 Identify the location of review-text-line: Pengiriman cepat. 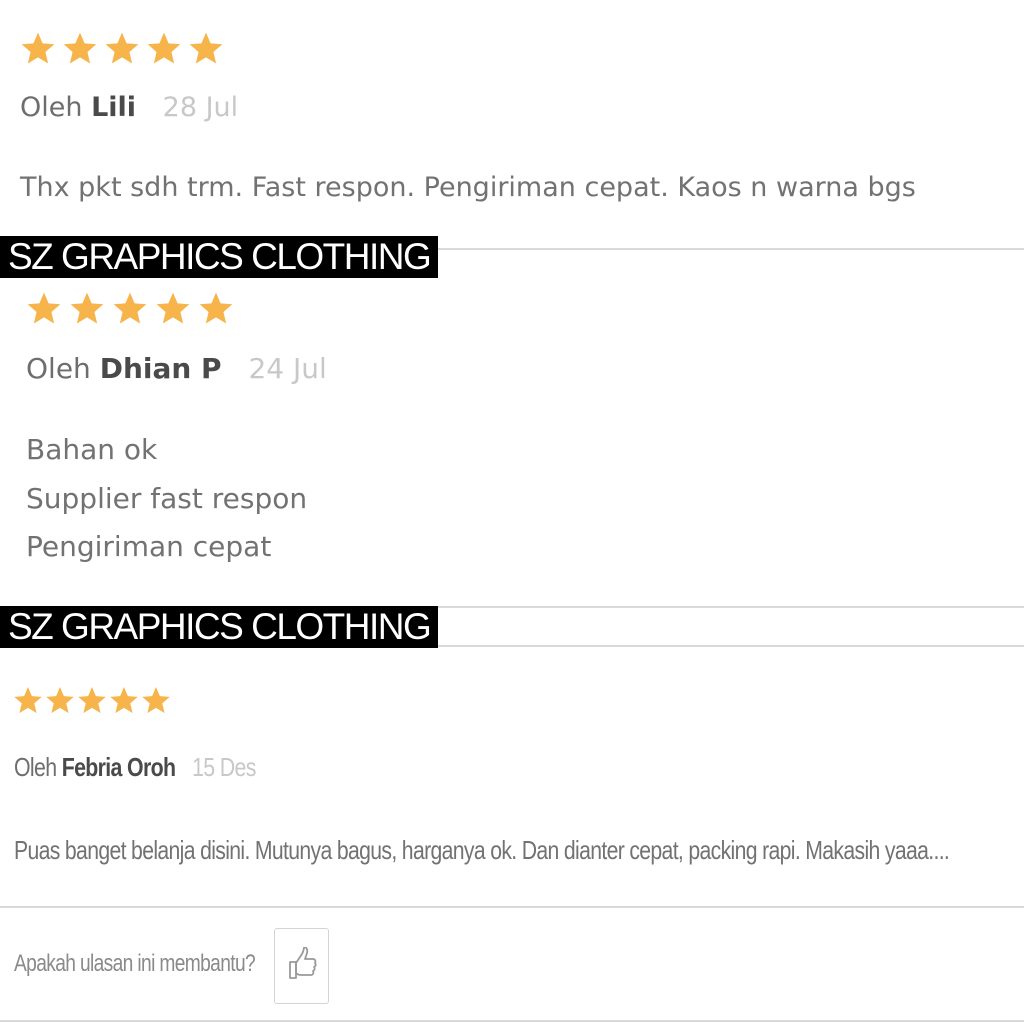
(149, 546).